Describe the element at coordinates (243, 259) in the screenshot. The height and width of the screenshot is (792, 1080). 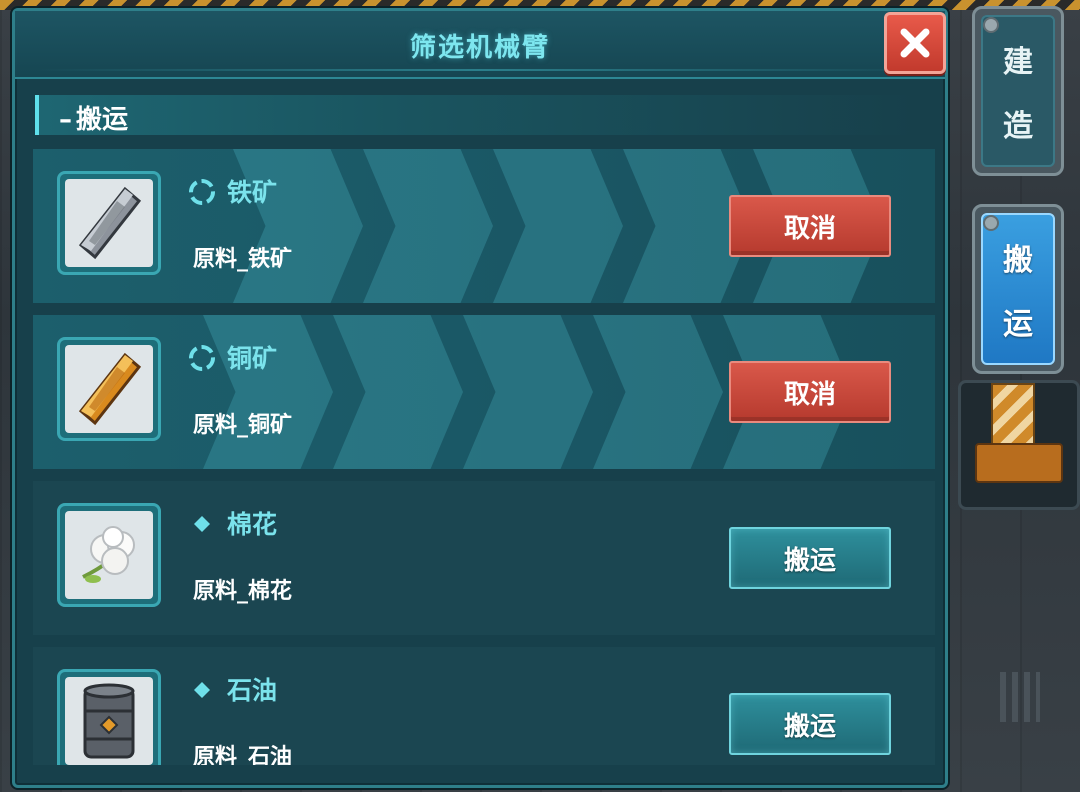
I see `item-desc: 原料_铁矿` at that location.